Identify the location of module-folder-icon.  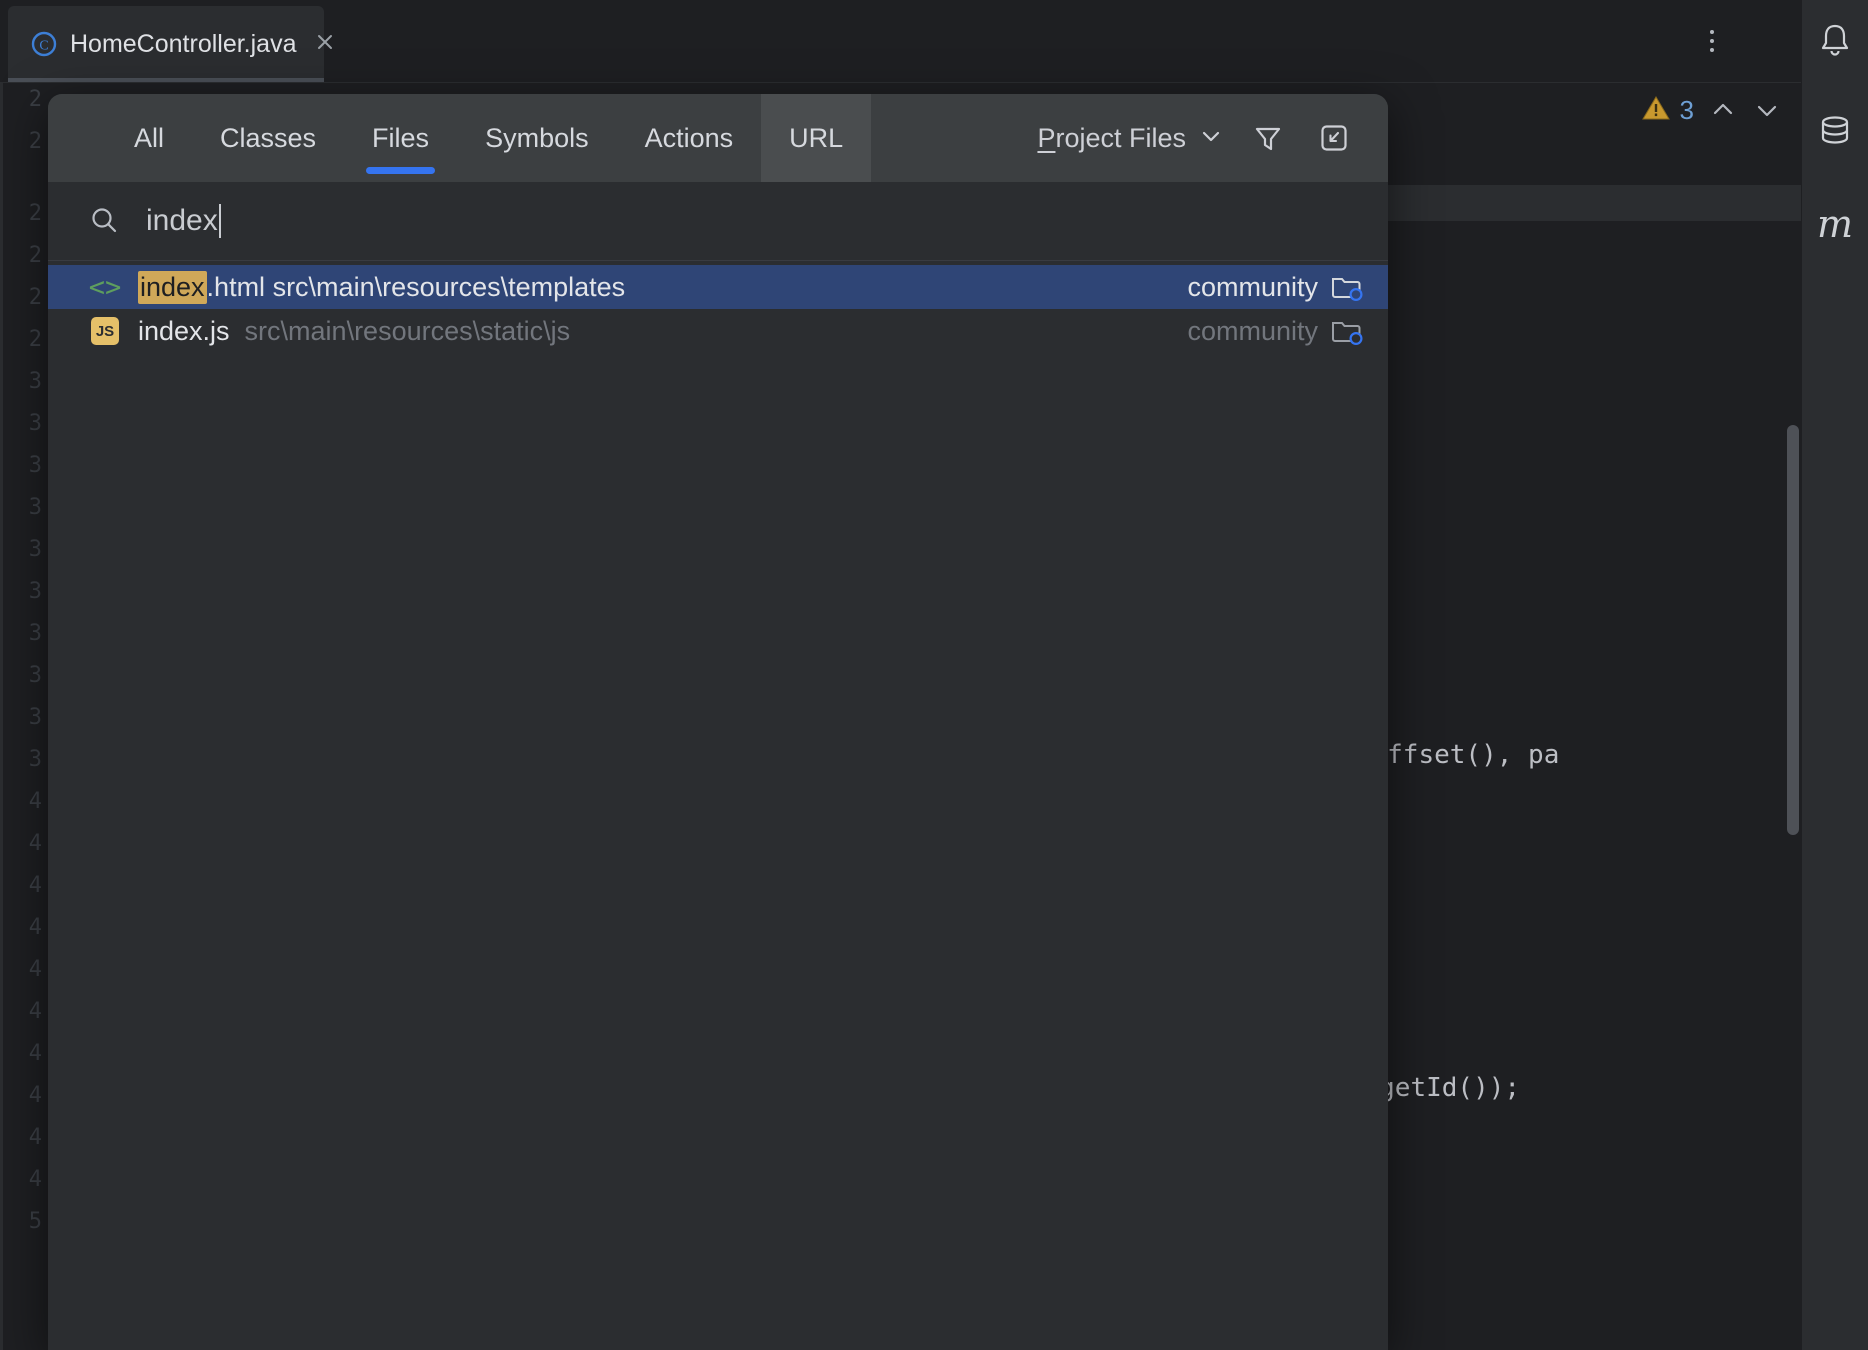
(1347, 287).